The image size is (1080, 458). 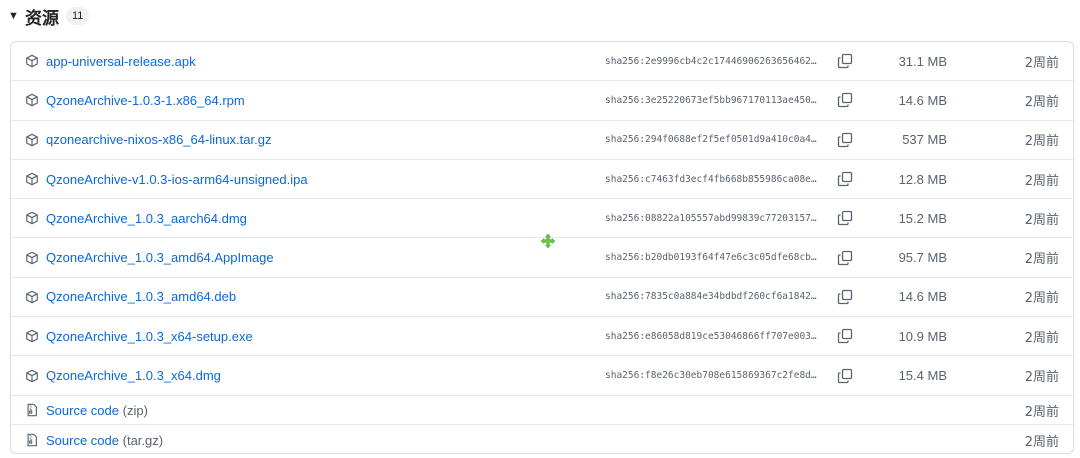 What do you see at coordinates (548, 241) in the screenshot?
I see `move-cursor-icon` at bounding box center [548, 241].